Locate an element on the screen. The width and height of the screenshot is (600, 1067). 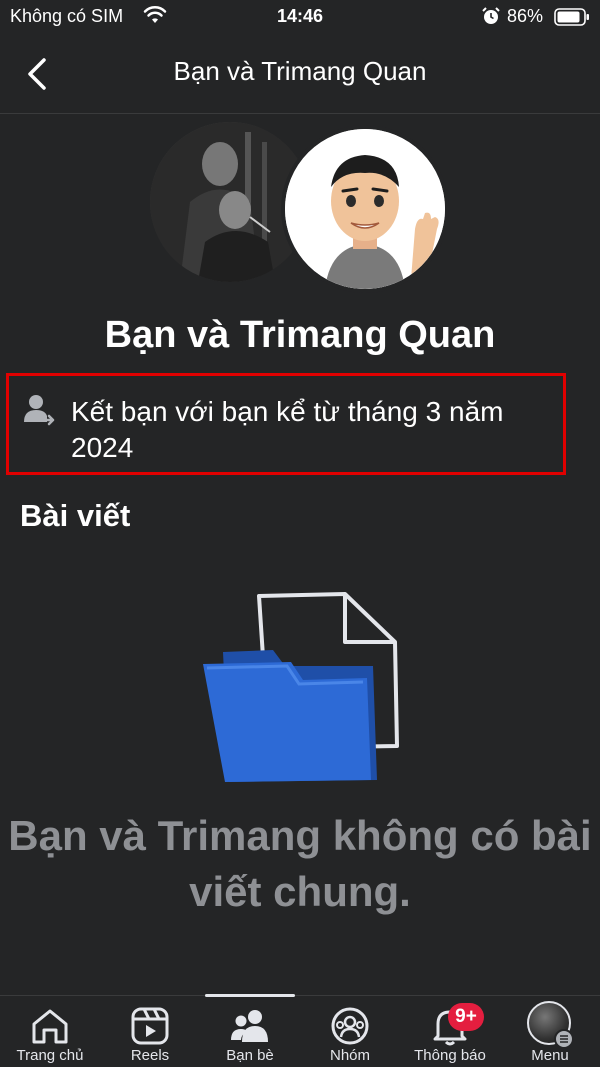
nav-bar: Bạn và Trimang Quan is located at coordinates (300, 74).